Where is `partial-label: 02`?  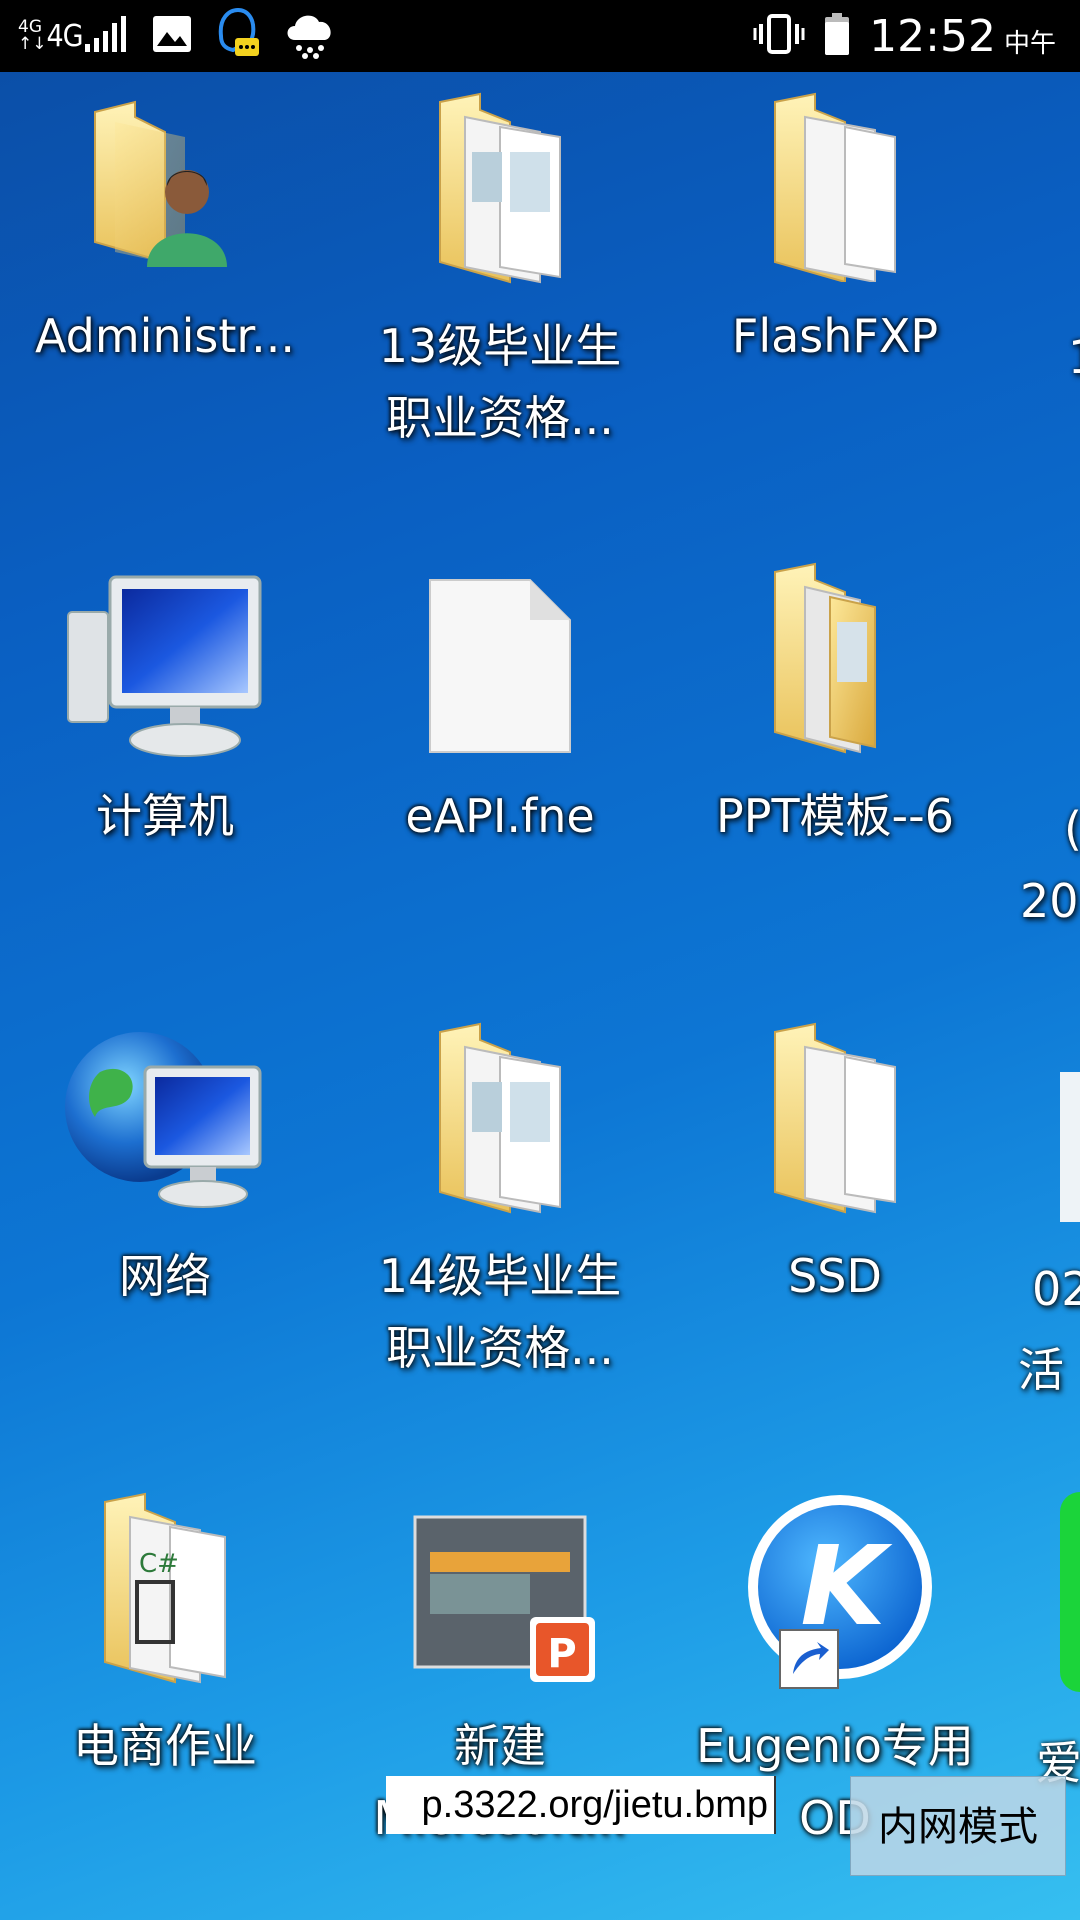
partial-label: 02 is located at coordinates (1056, 1289).